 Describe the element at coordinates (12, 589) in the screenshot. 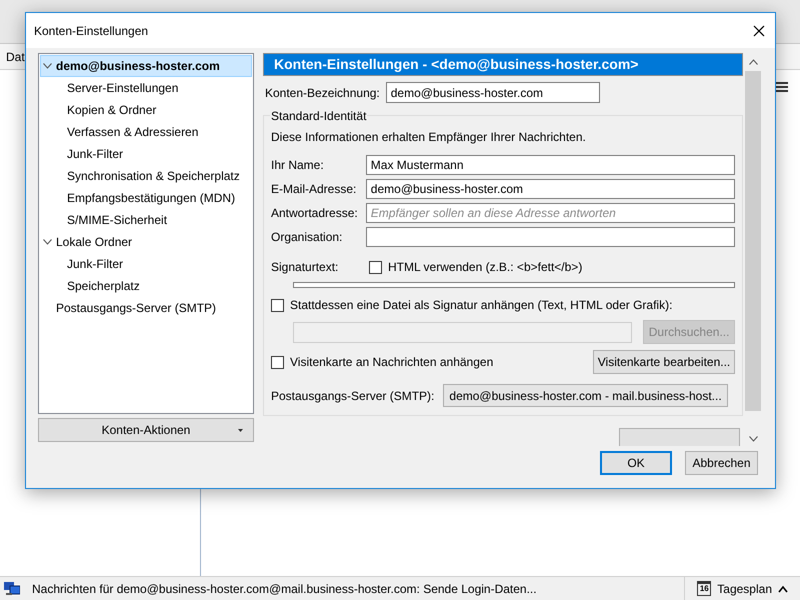

I see `network-icon` at that location.